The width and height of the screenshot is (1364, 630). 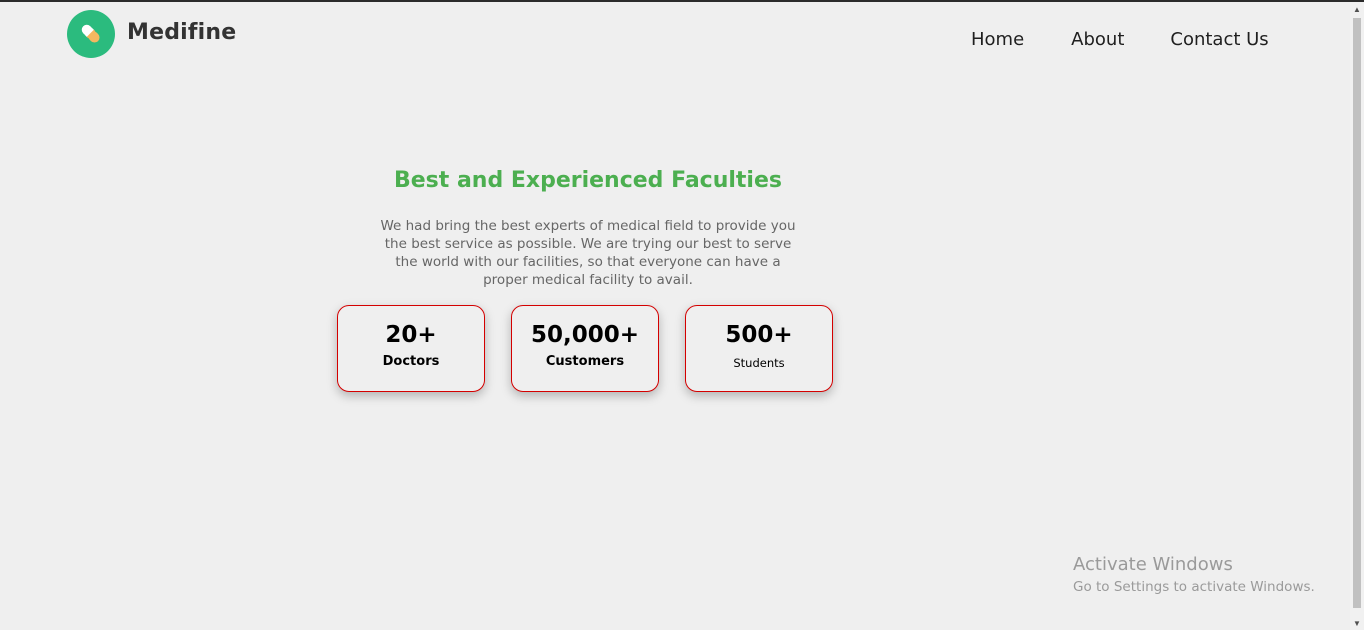 I want to click on stat-card-doctors: 20+ Doctors, so click(x=411, y=348).